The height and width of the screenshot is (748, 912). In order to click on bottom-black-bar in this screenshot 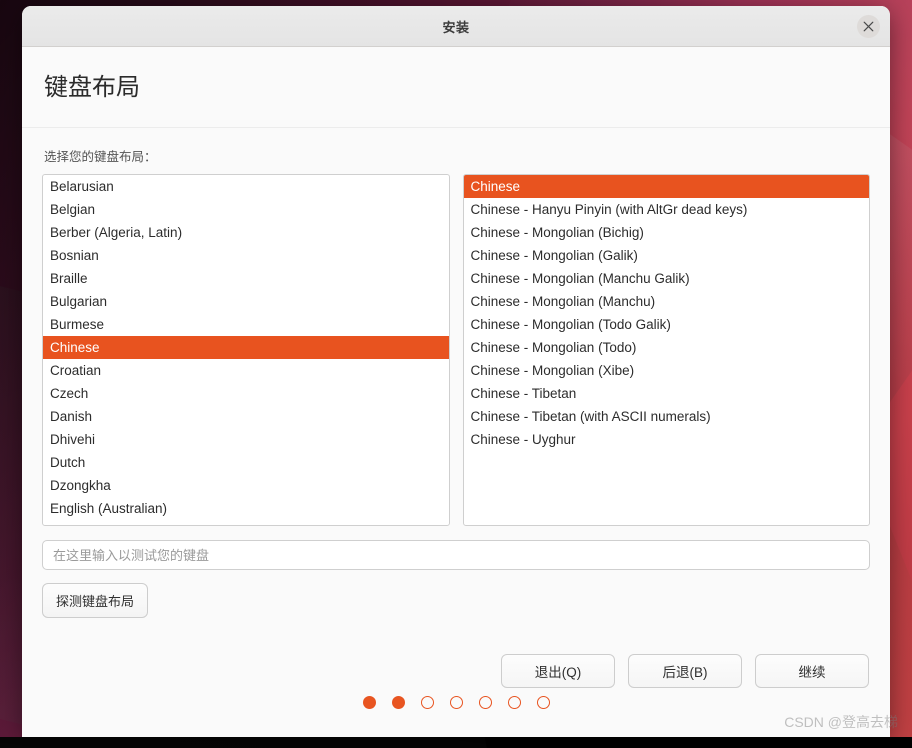, I will do `click(456, 742)`.